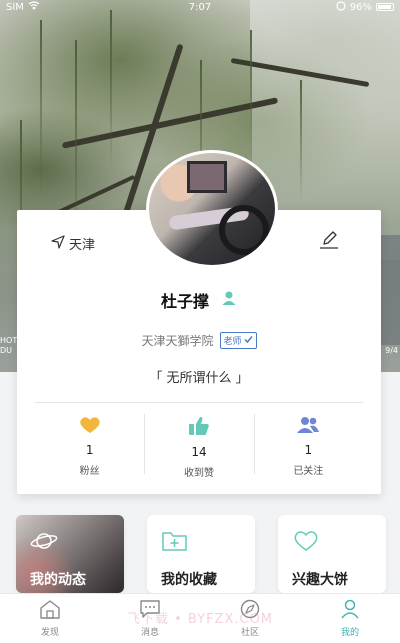  I want to click on cover-side-text-right: 9/4, so click(391, 350).